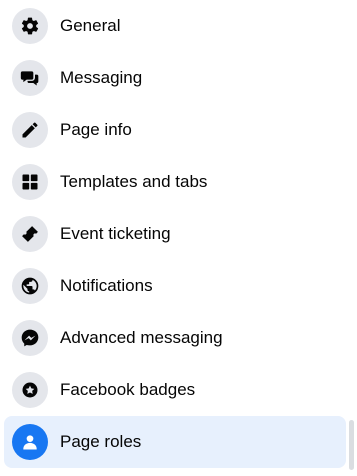 The width and height of the screenshot is (357, 476). I want to click on menu-item-label: Messaging, so click(101, 77).